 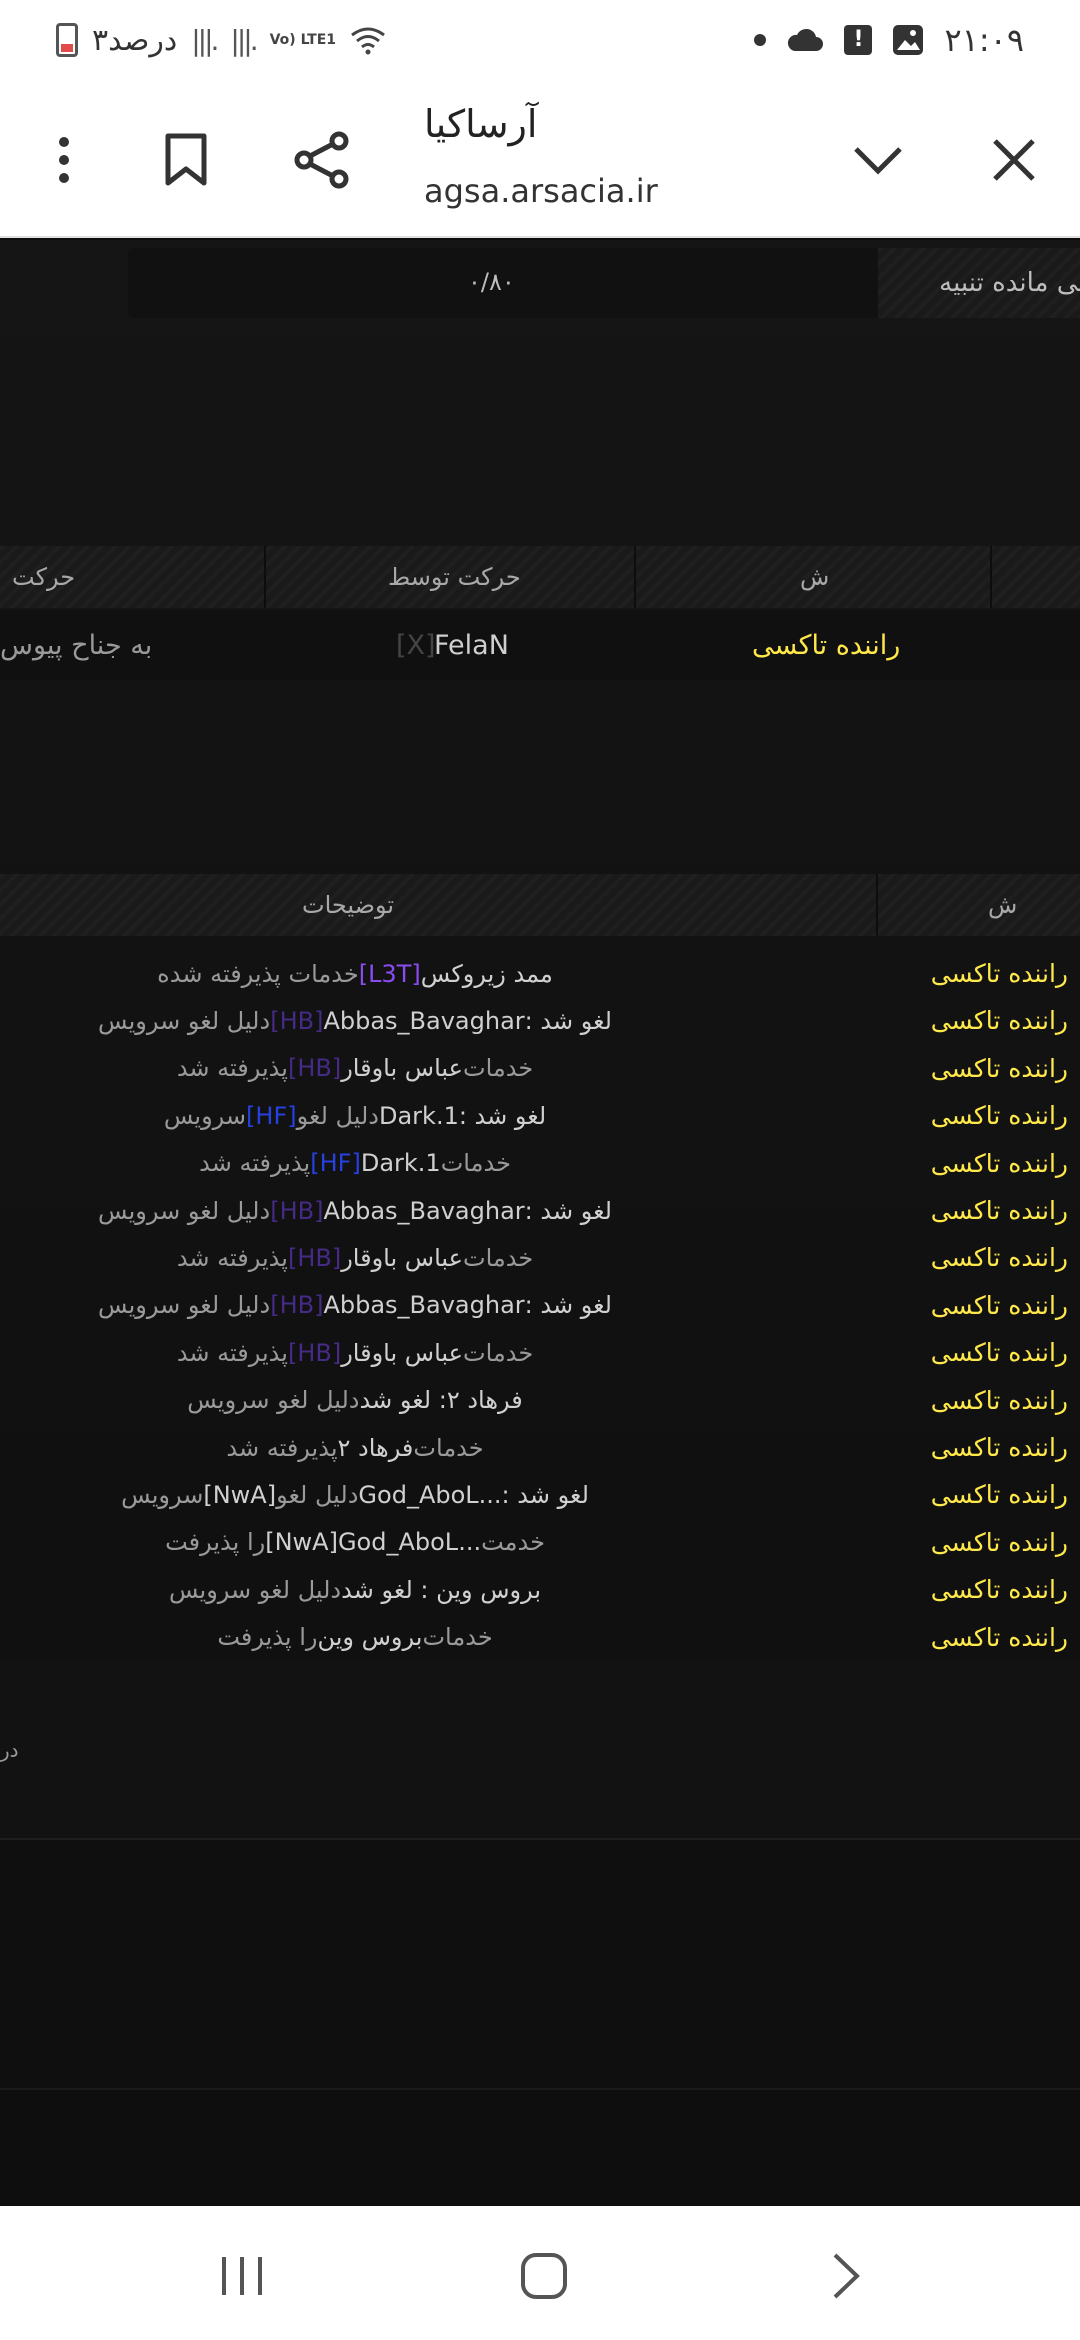 I want to click on warning-bar: باقی مانده تنبیه ۰/۸۰, so click(x=604, y=283).